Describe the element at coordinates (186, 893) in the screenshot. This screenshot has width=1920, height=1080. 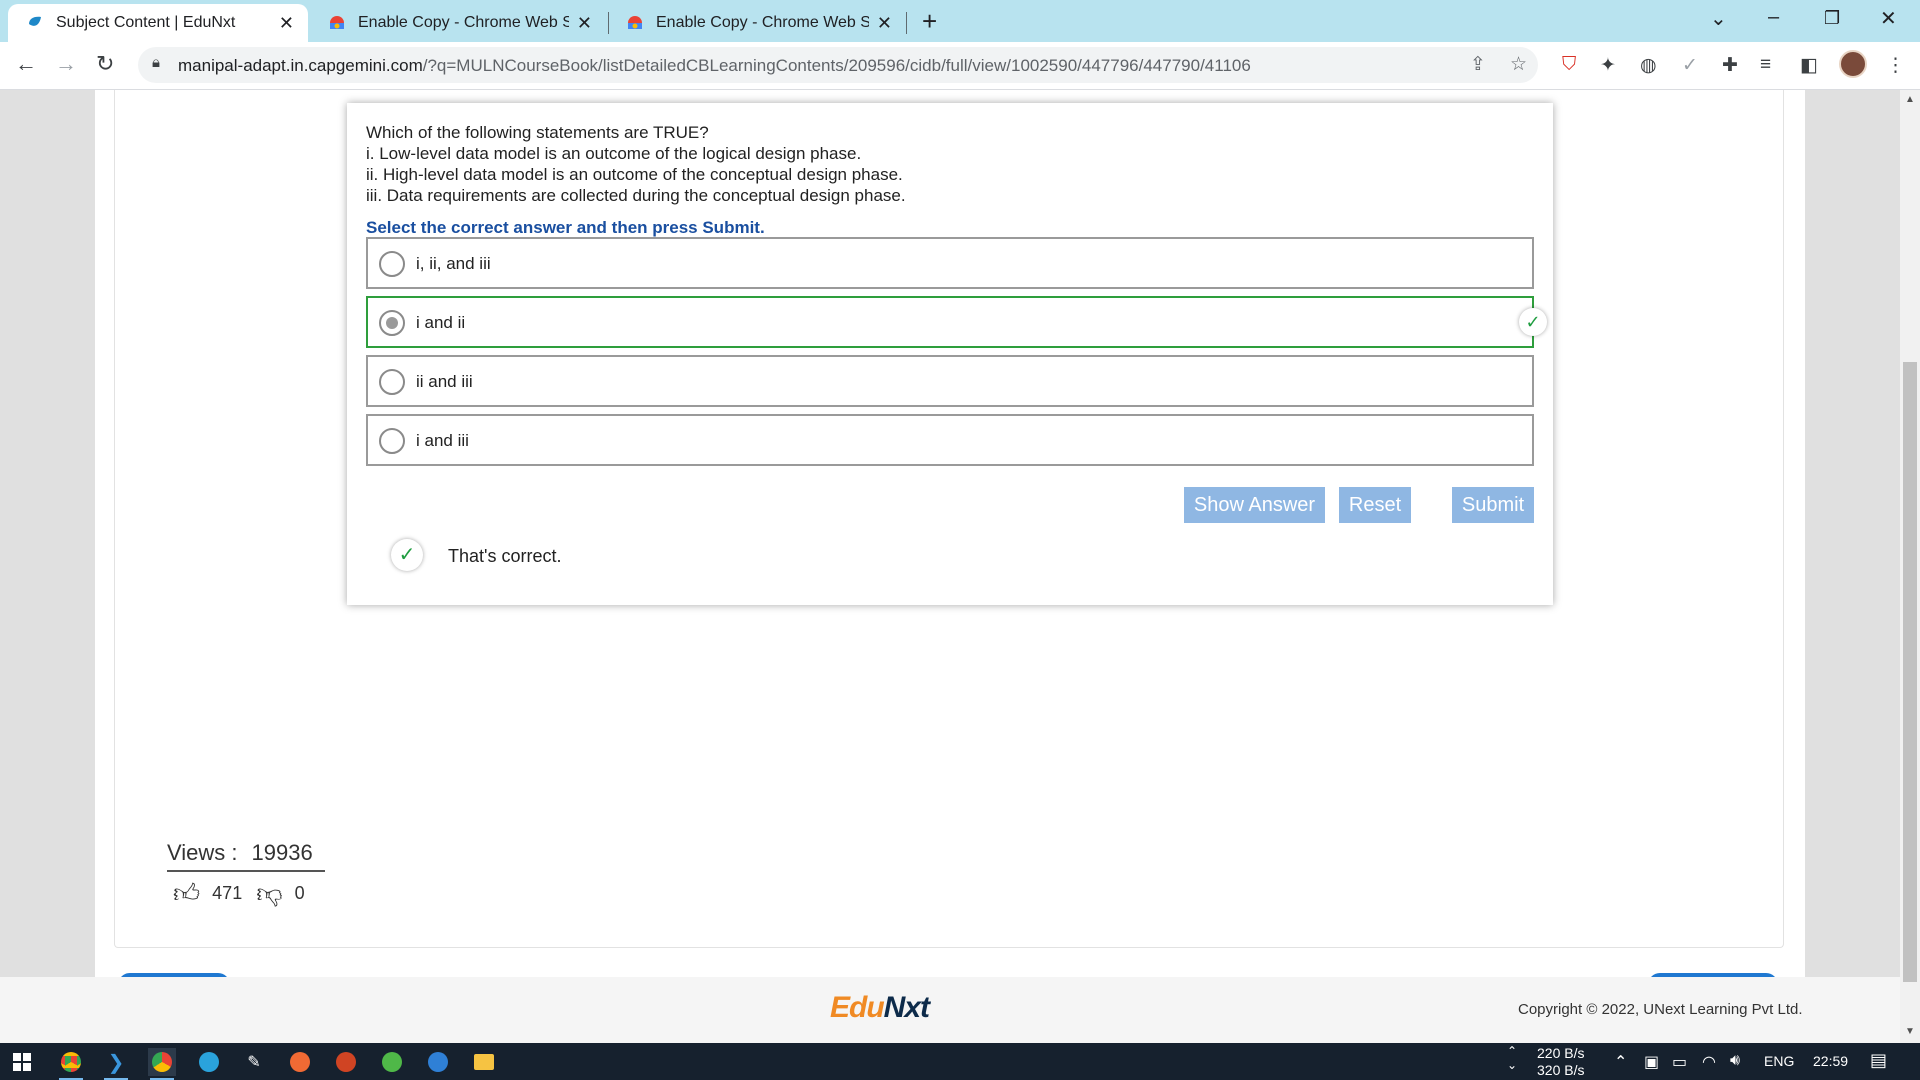
I see `thumbs-up-icon: 👍︎` at that location.